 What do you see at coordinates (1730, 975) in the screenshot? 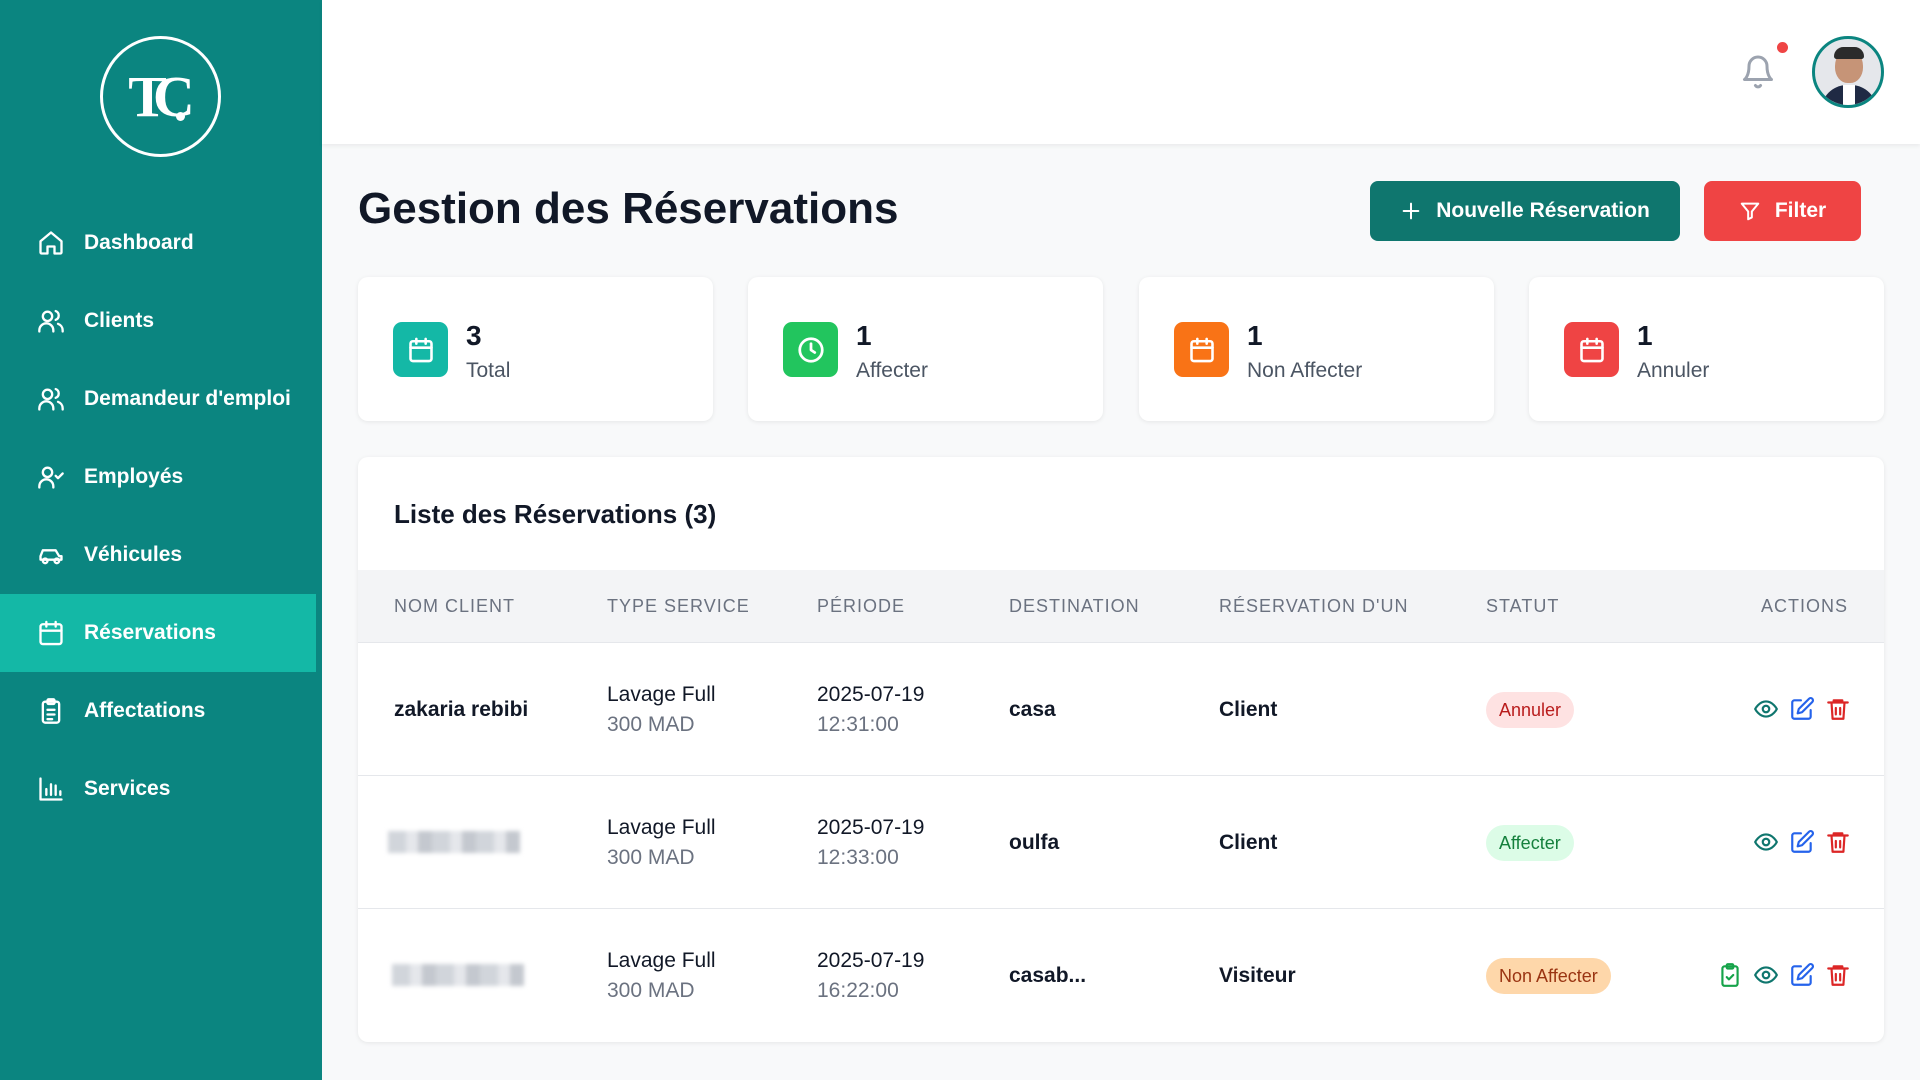
I see `assign-clipboard-icon` at bounding box center [1730, 975].